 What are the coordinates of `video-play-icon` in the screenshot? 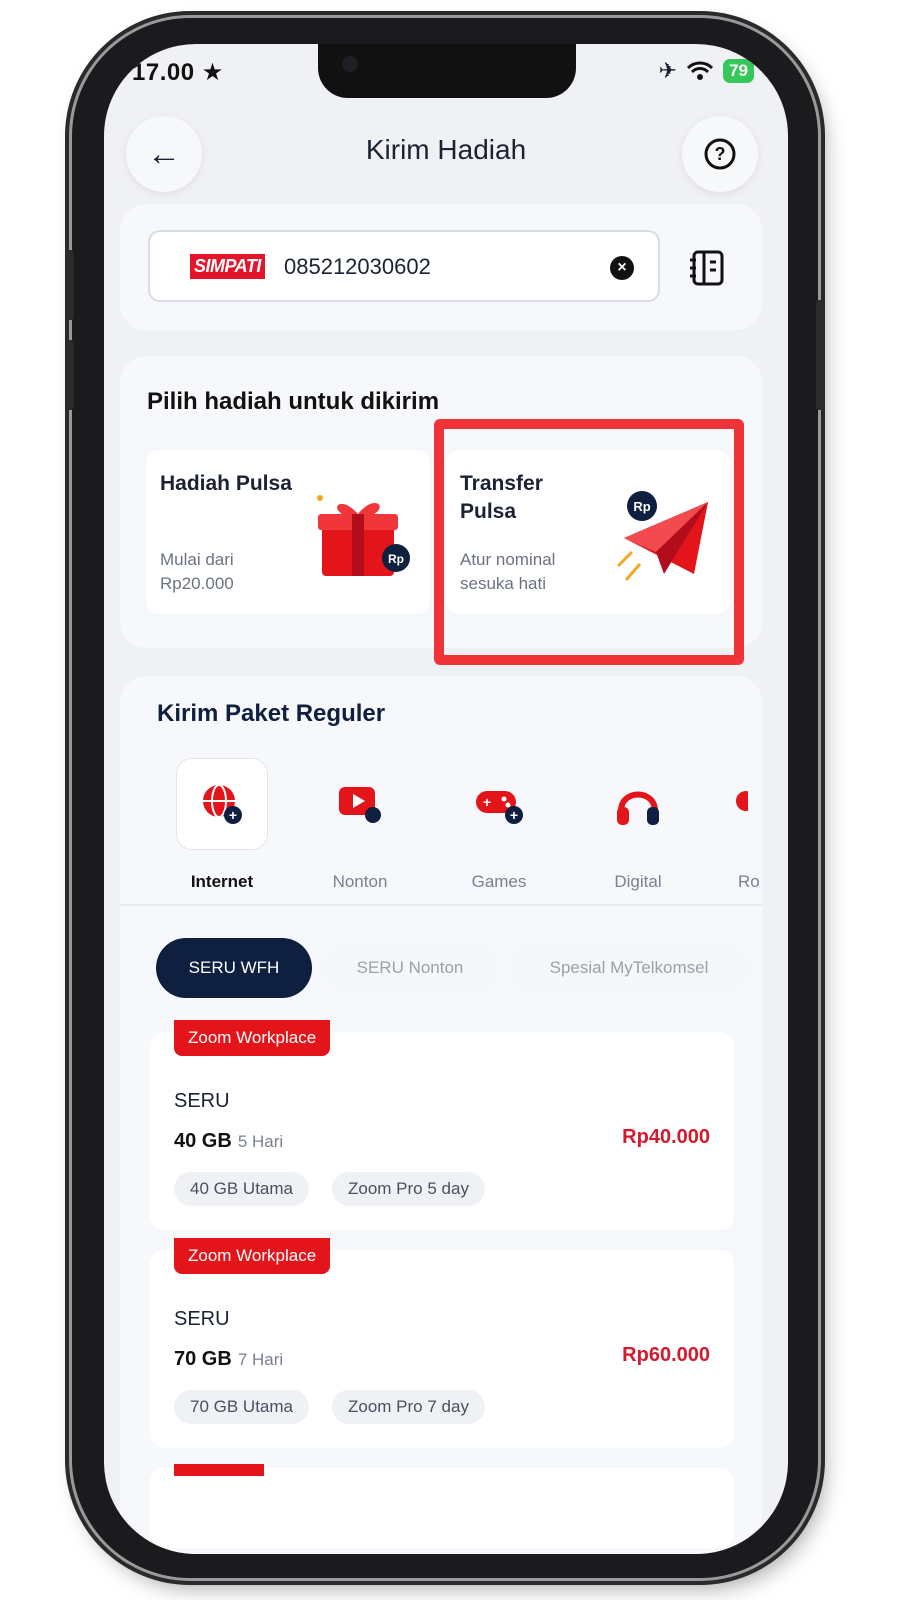 It's located at (360, 805).